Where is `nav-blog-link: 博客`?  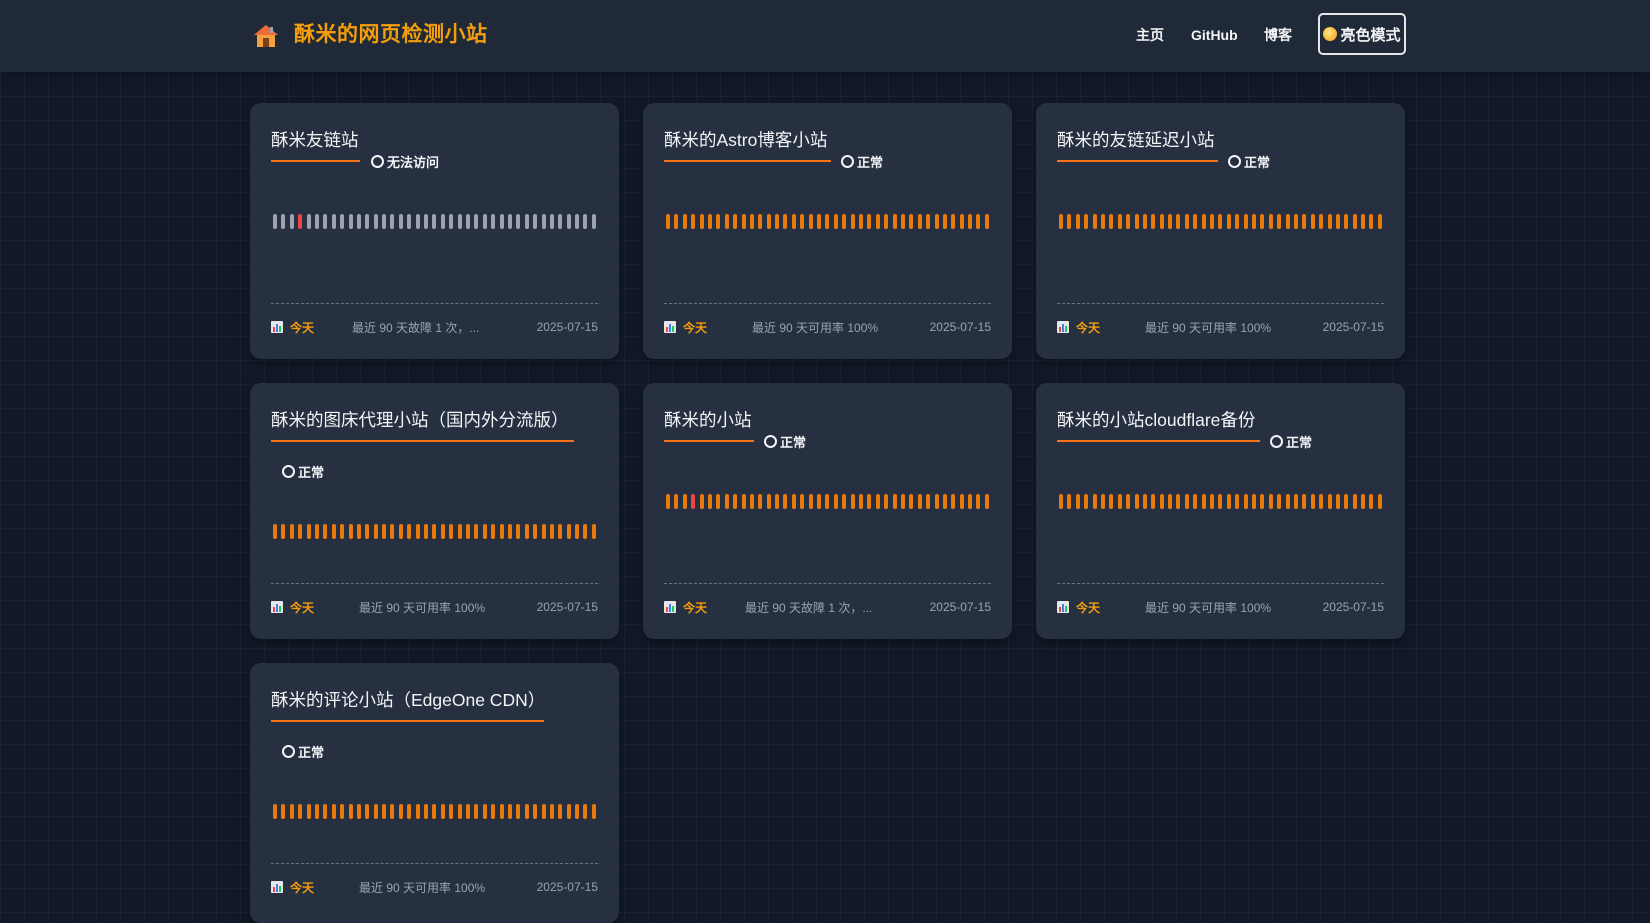
nav-blog-link: 博客 is located at coordinates (1278, 35).